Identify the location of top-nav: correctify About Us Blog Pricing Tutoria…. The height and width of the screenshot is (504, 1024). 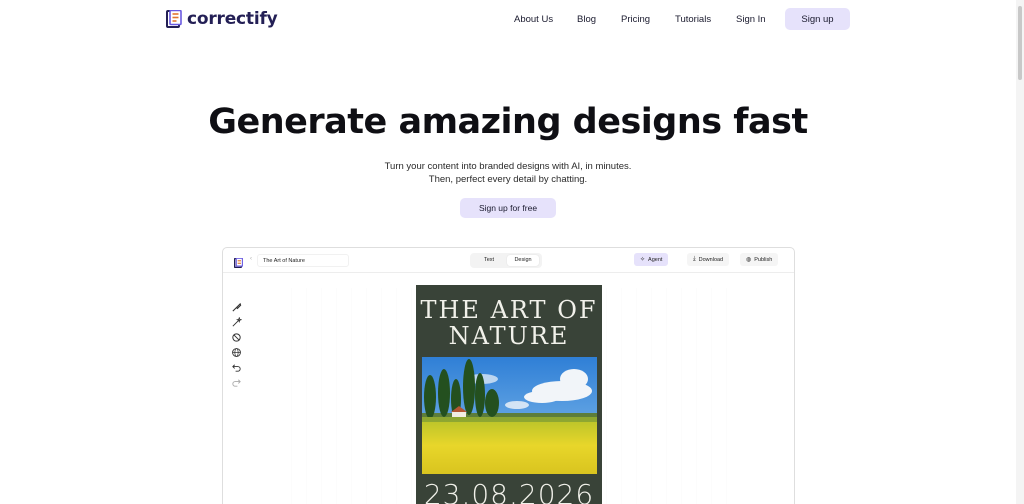
(508, 19).